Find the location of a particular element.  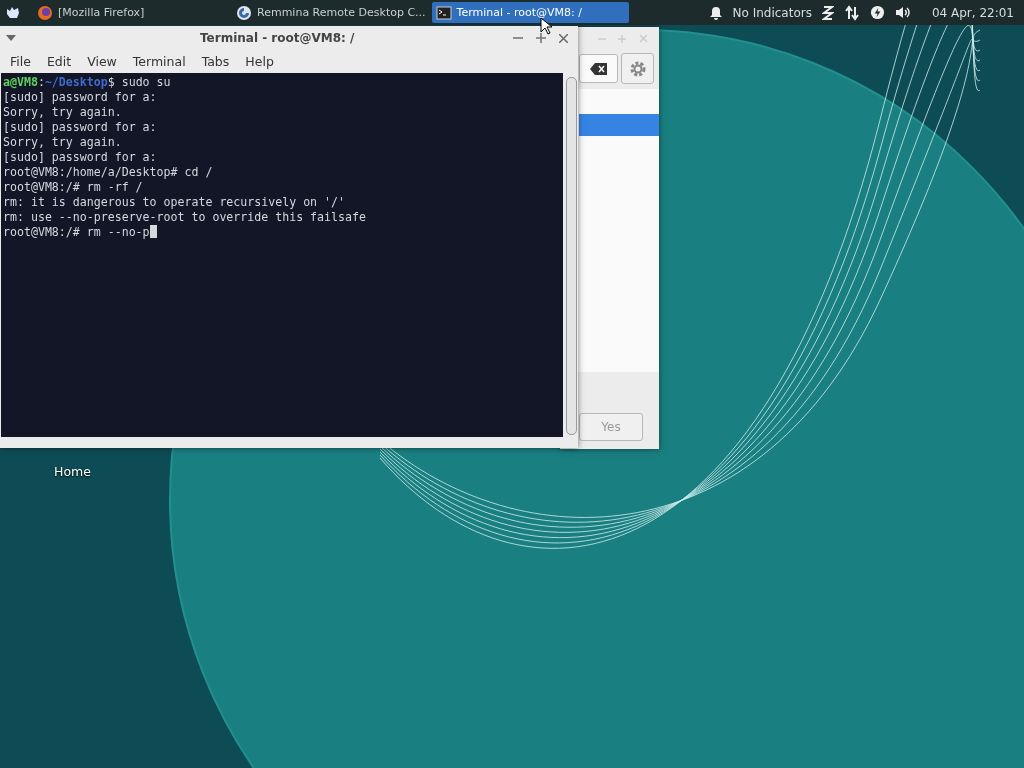

menu-item: Tabs is located at coordinates (215, 61).